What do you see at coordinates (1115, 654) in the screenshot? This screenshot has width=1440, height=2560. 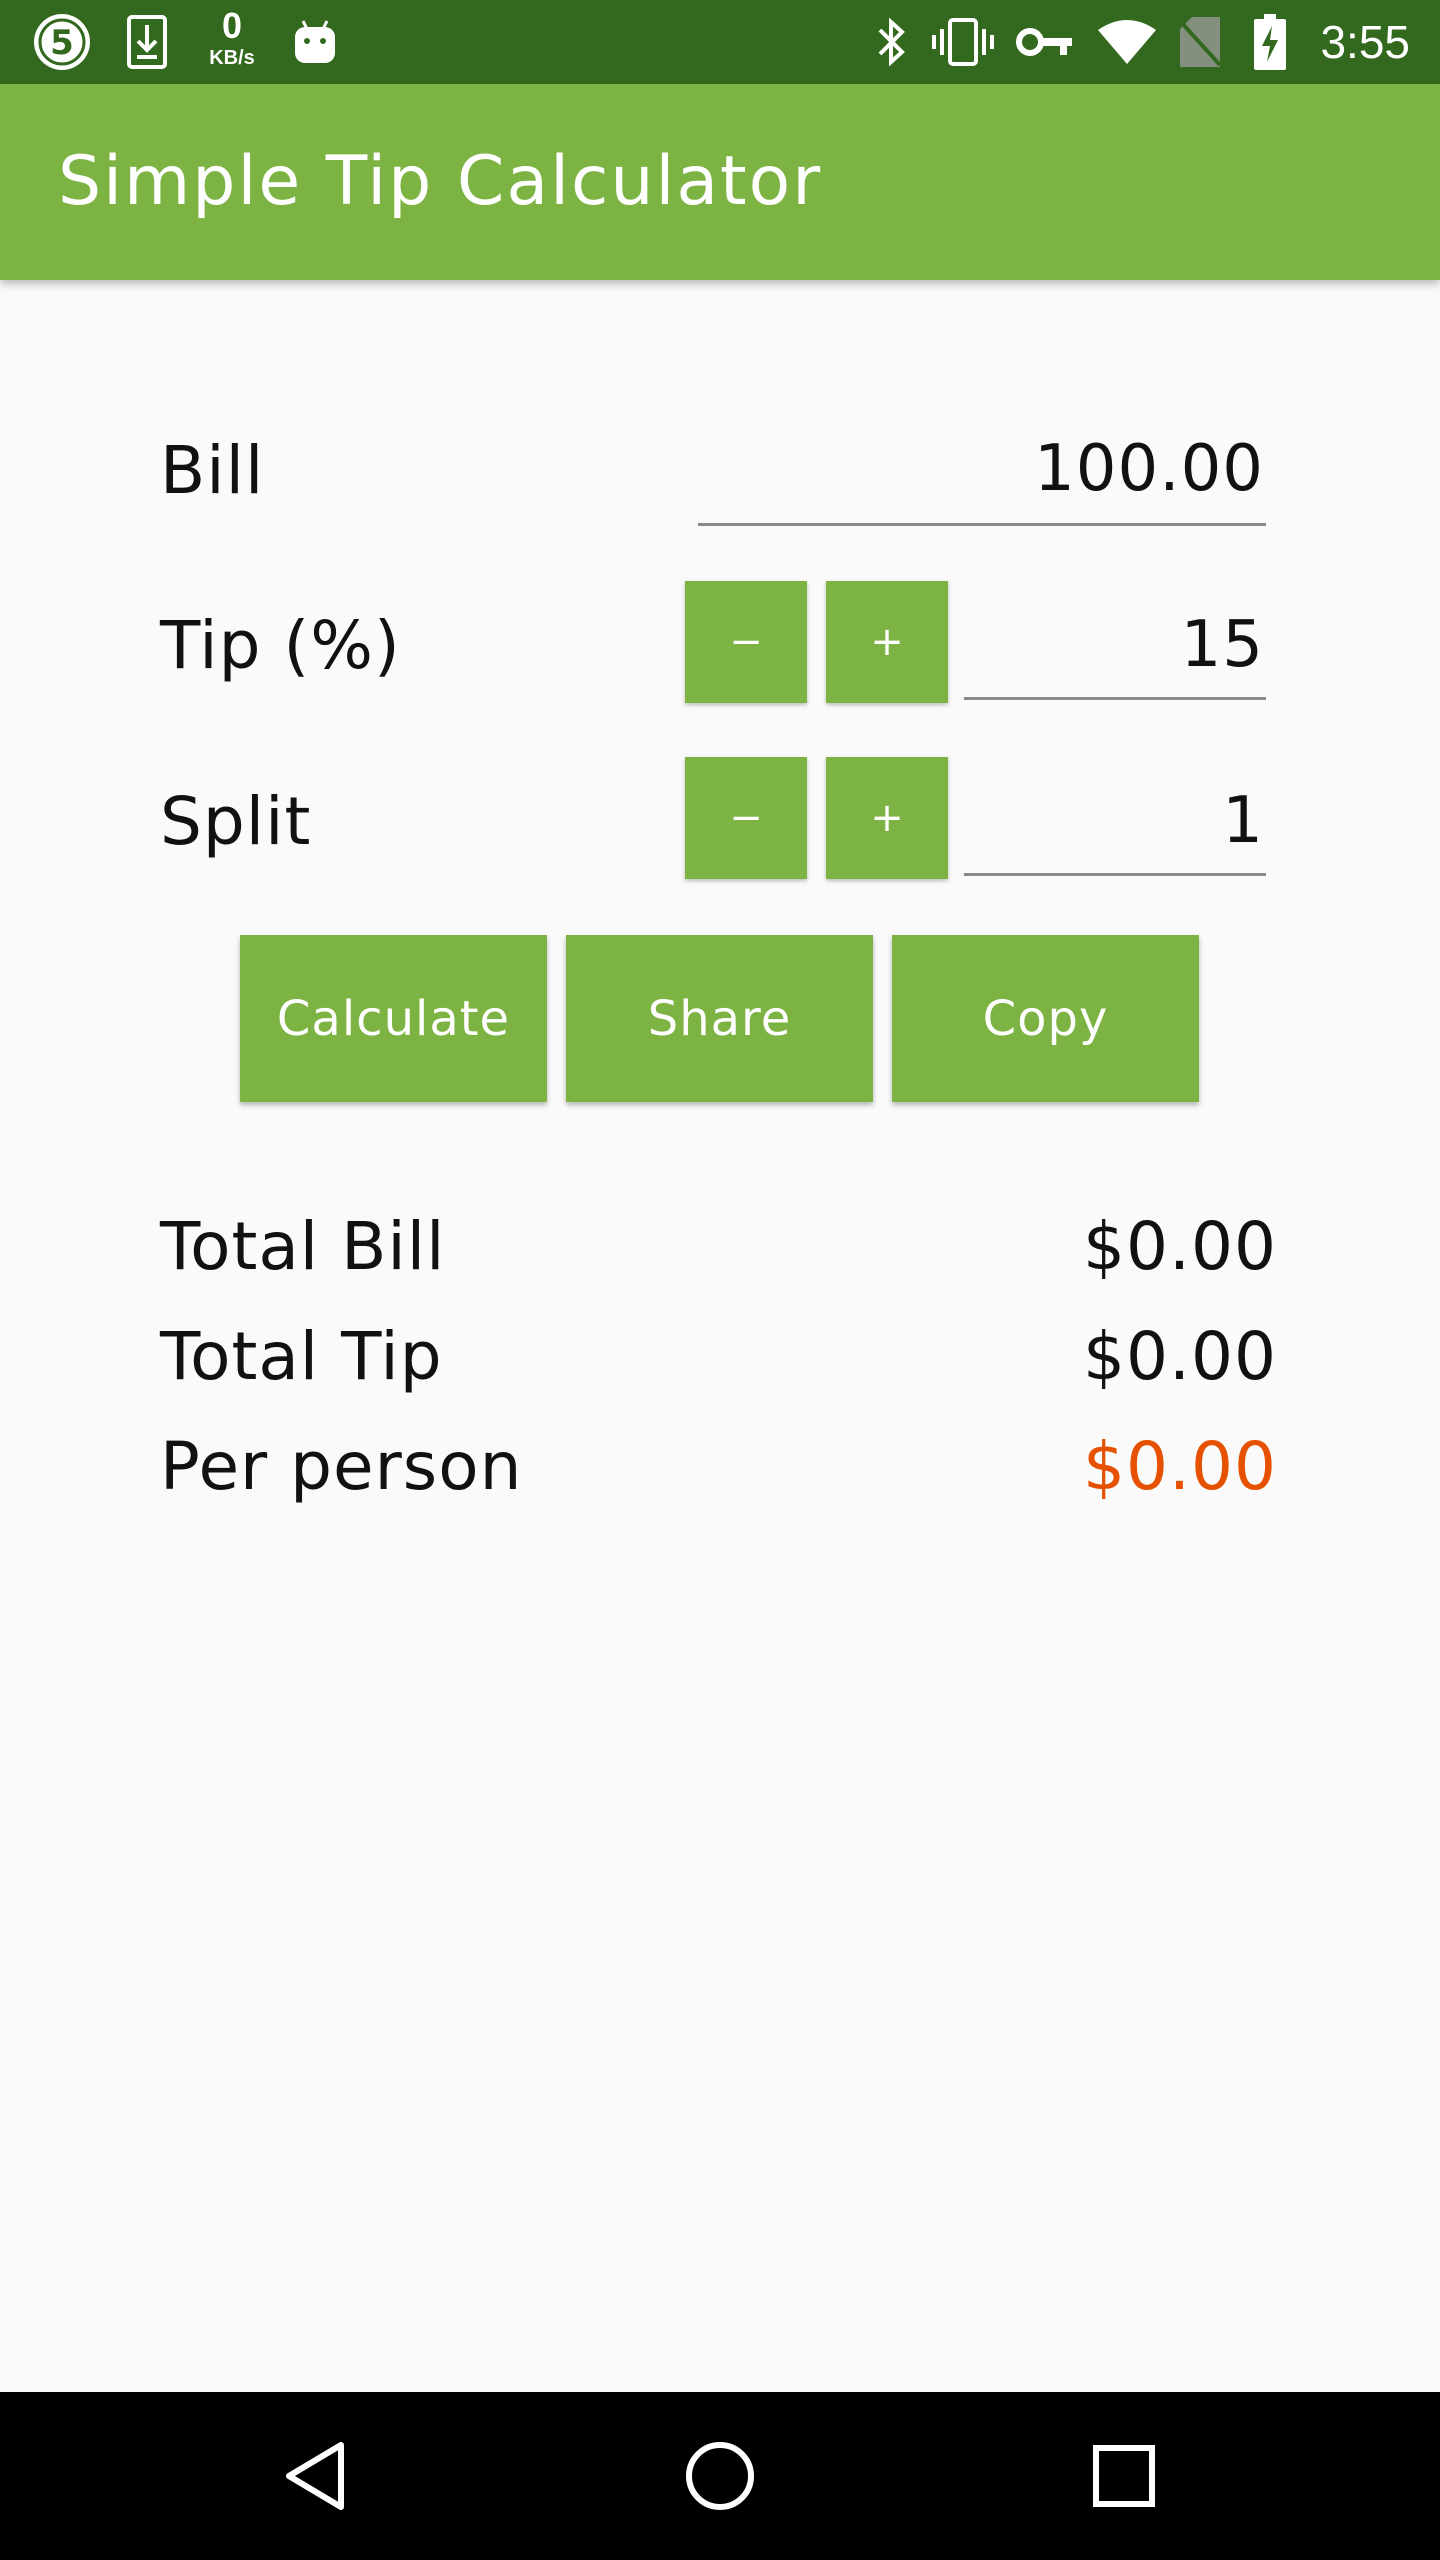 I see `tip-percent-input: 15` at bounding box center [1115, 654].